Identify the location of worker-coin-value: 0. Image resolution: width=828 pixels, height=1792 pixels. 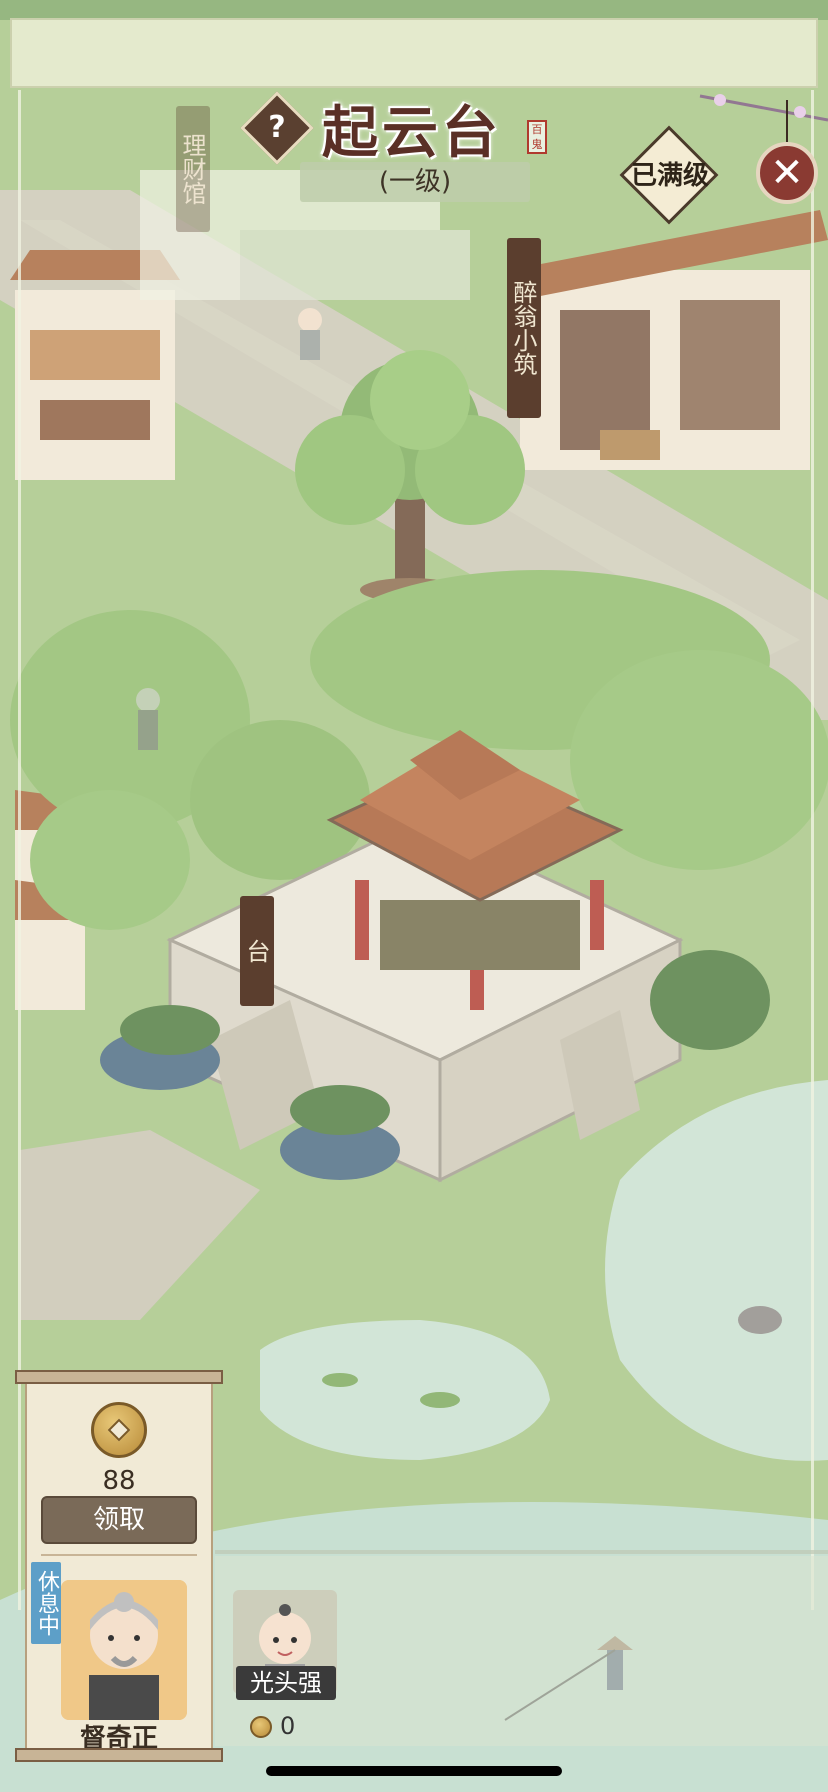
(288, 1726).